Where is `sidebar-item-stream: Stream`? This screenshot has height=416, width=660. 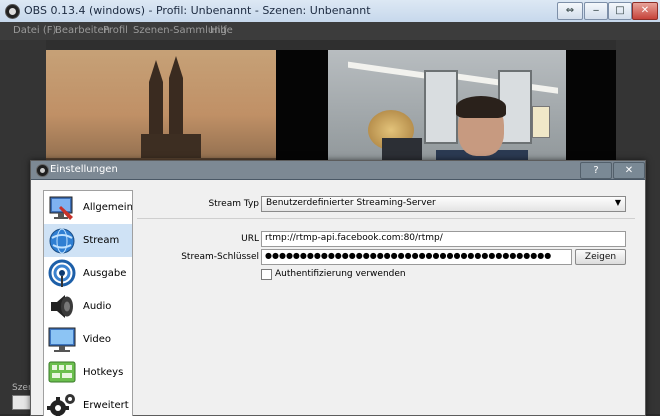 sidebar-item-stream: Stream is located at coordinates (88, 240).